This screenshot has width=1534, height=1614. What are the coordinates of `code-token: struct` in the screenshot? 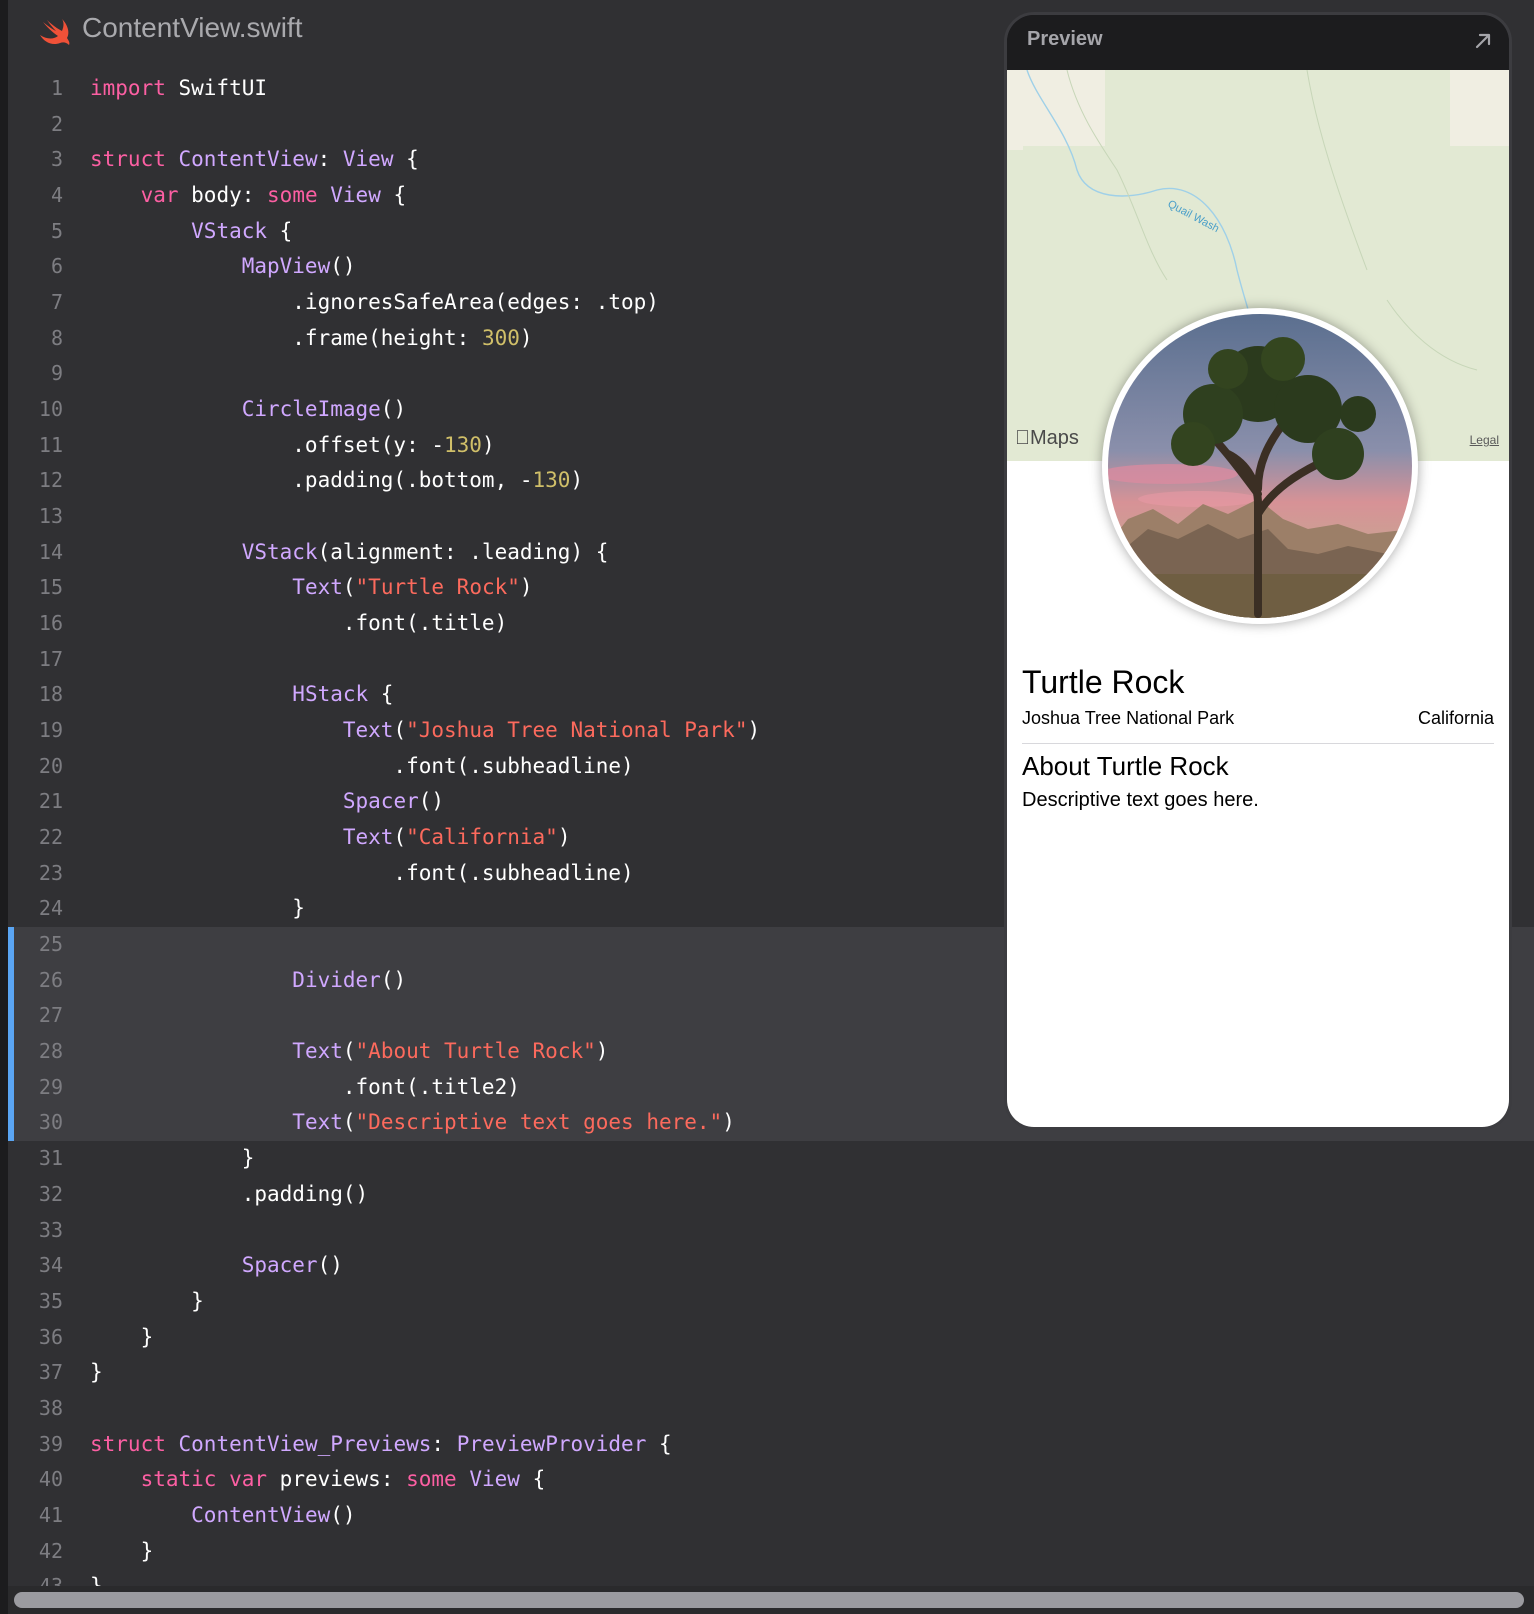 It's located at (128, 159).